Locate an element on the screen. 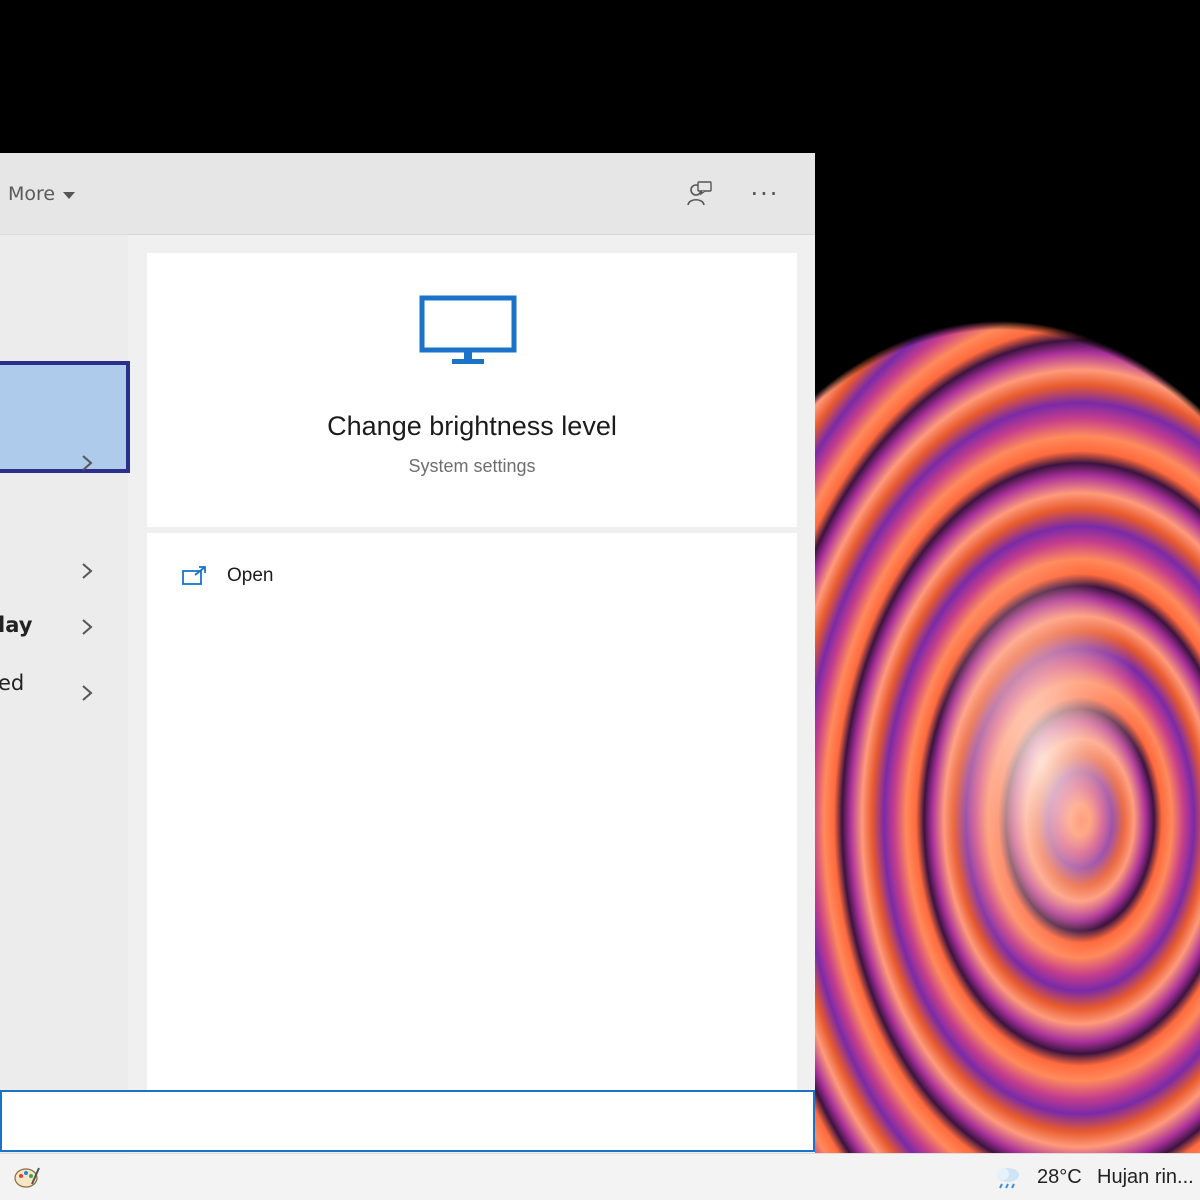  panel-header: More ··· is located at coordinates (407, 194).